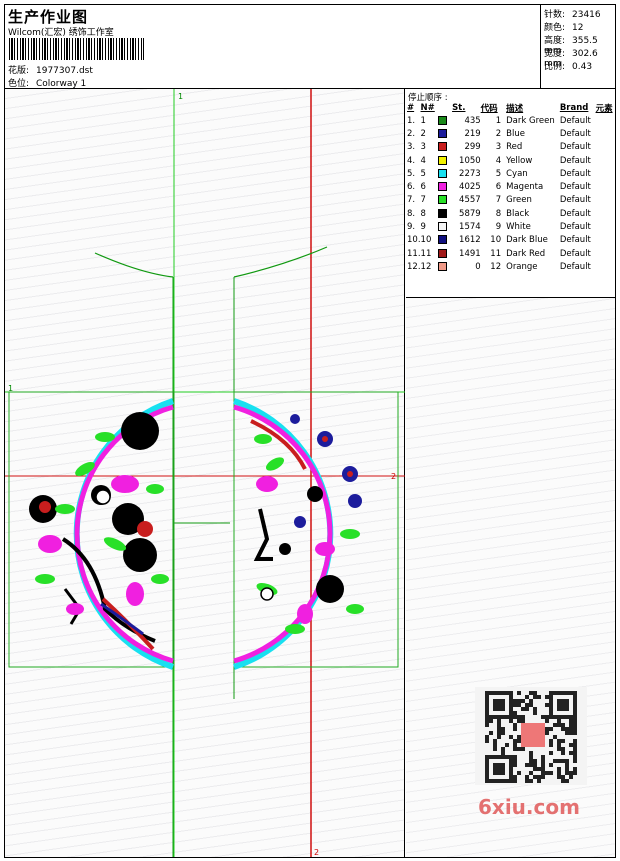 Image resolution: width=620 pixels, height=861 pixels. I want to click on placket-left, so click(201, 400).